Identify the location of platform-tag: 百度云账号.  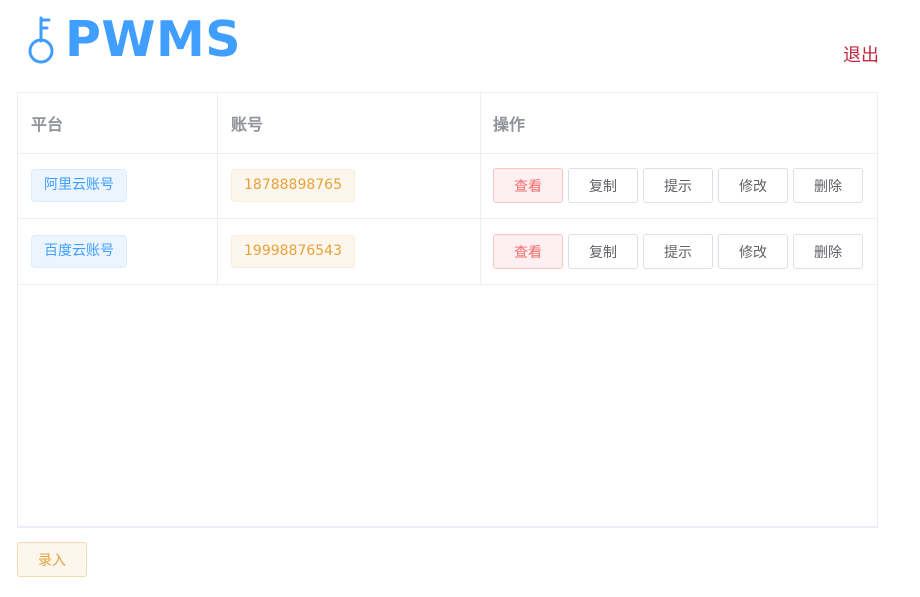
(79, 251).